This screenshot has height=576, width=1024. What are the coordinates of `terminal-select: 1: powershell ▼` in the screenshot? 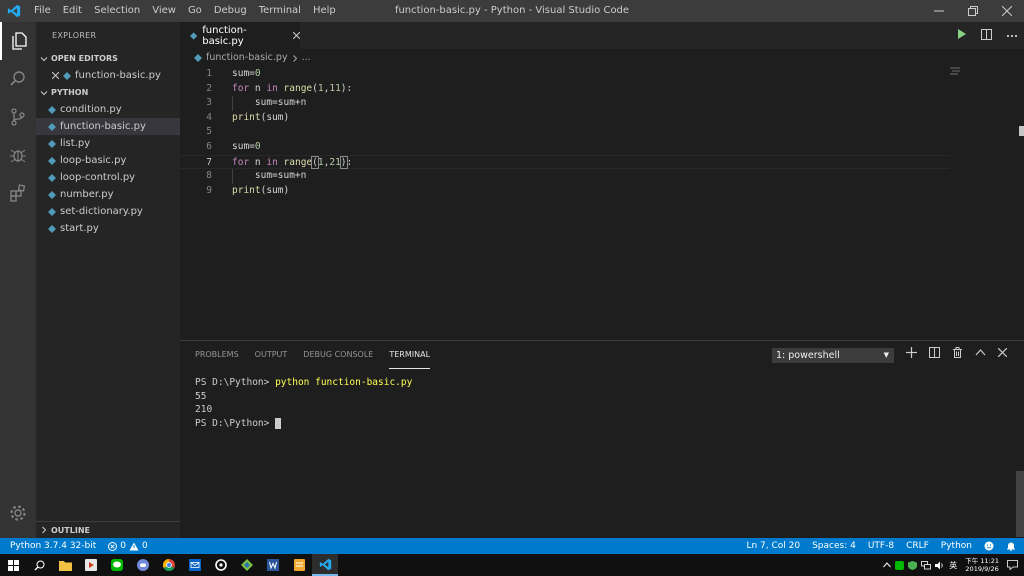 It's located at (833, 355).